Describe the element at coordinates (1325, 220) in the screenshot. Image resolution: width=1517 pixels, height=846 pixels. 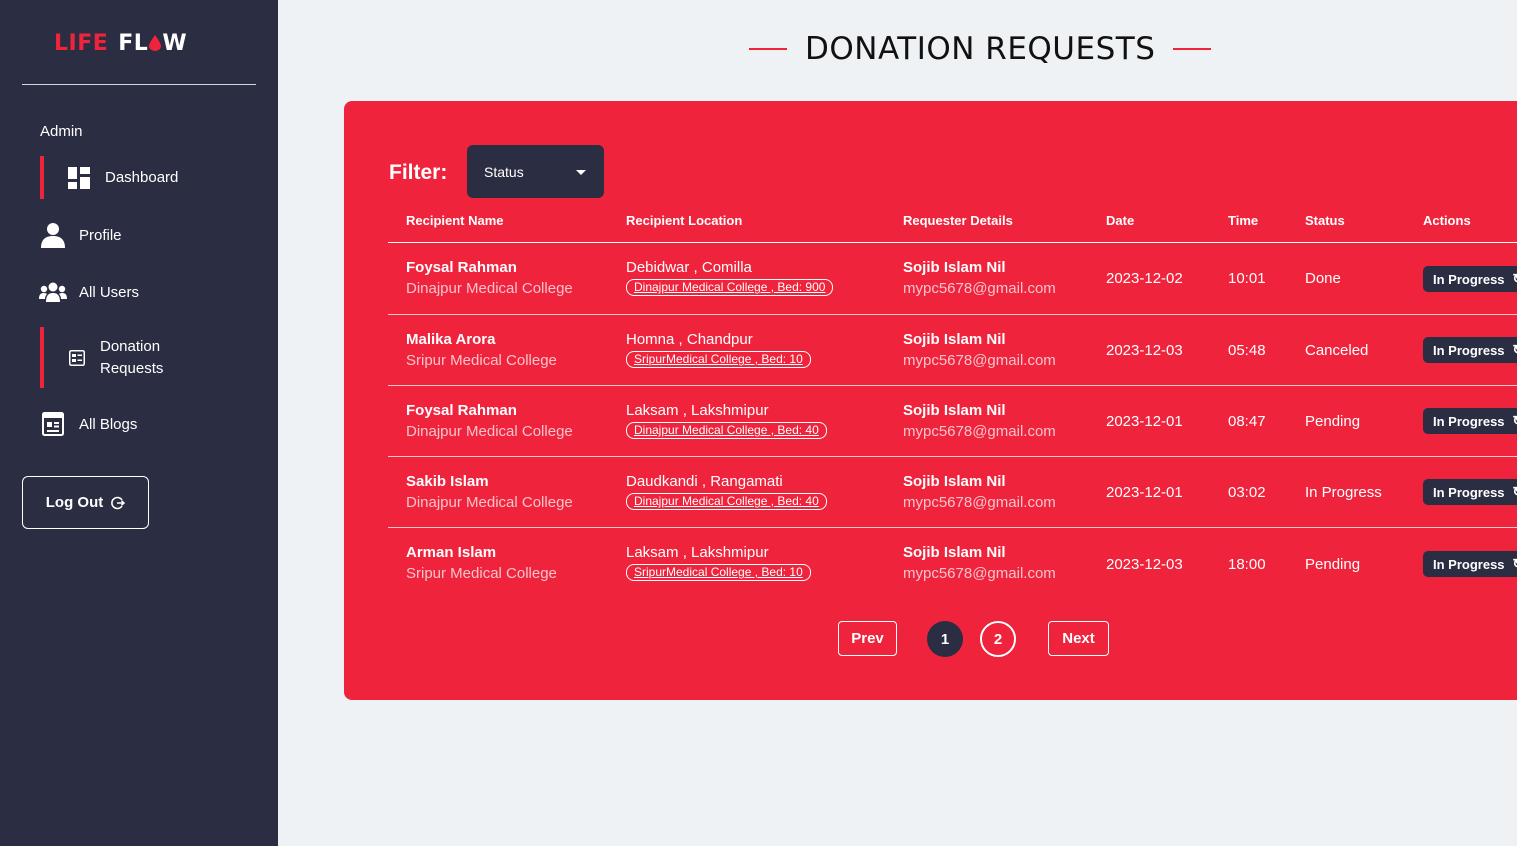
I see `column-header: Status` at that location.